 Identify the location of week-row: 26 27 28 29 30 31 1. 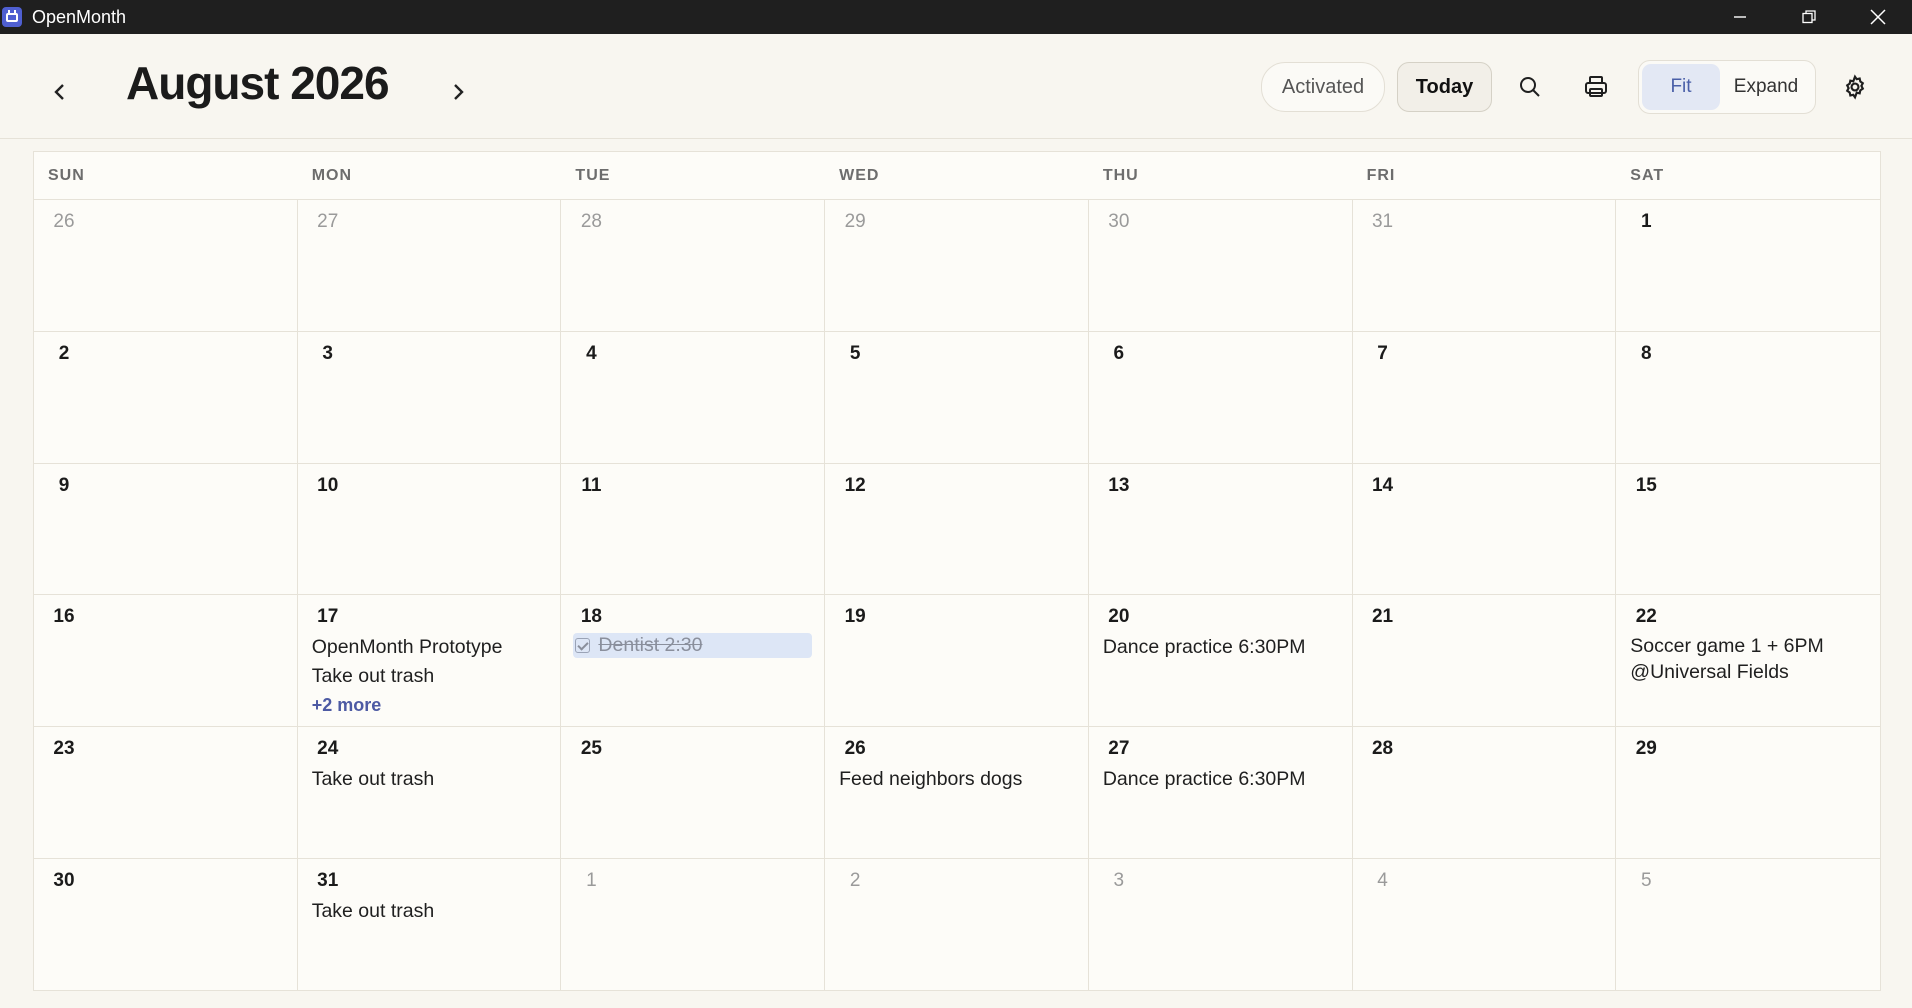
(957, 266).